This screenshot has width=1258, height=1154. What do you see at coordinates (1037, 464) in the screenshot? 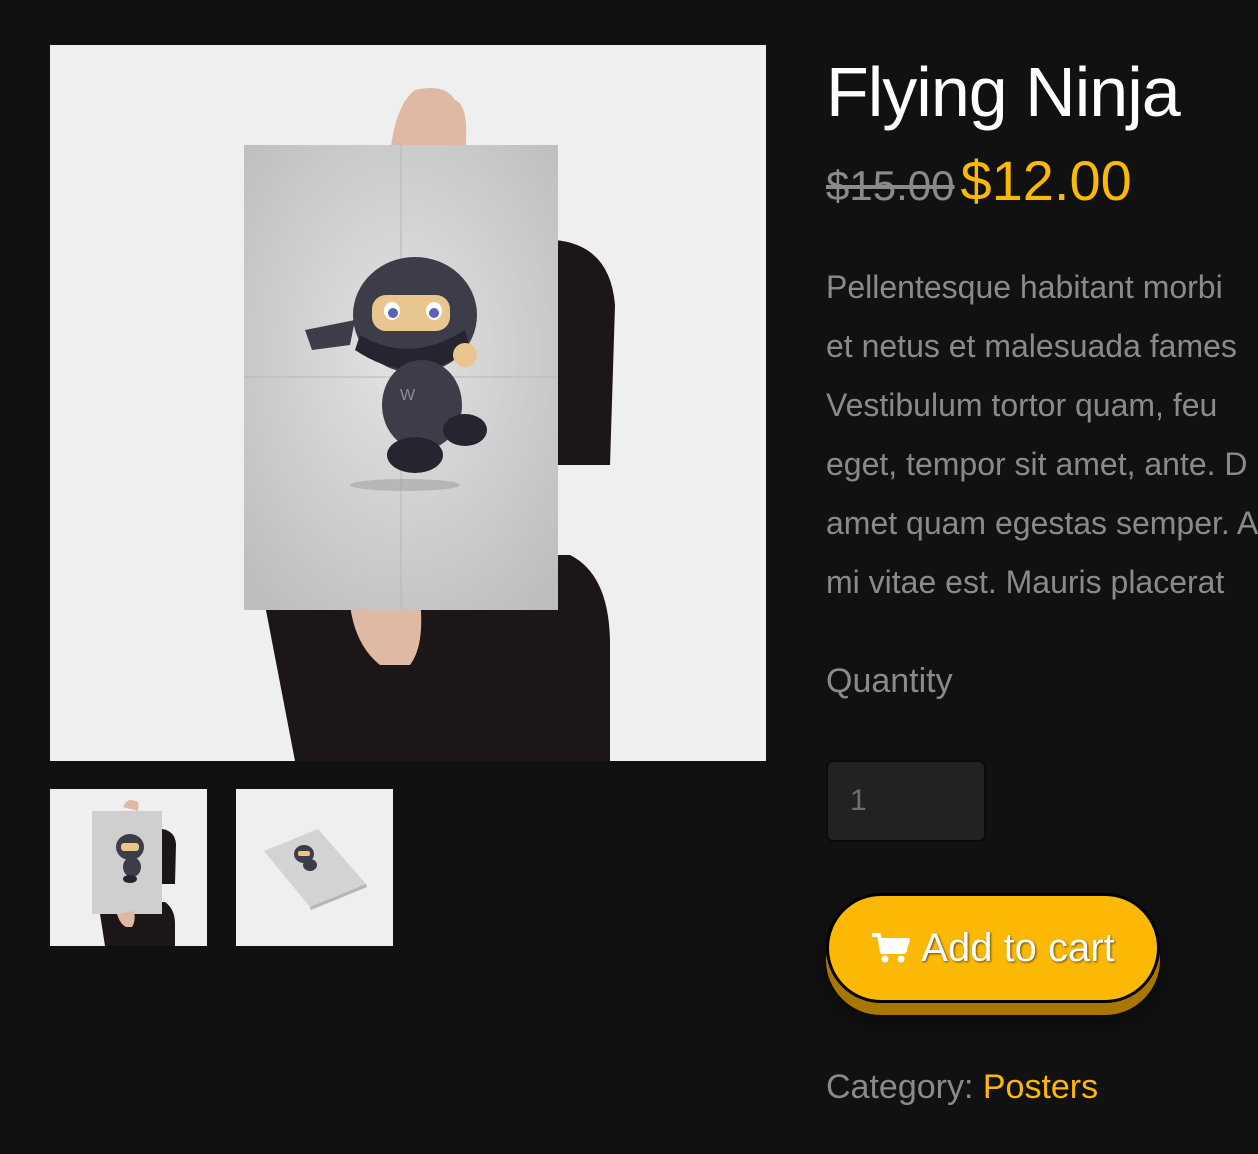
I see `description-line: eget, tempor sit amet, ante. D` at bounding box center [1037, 464].